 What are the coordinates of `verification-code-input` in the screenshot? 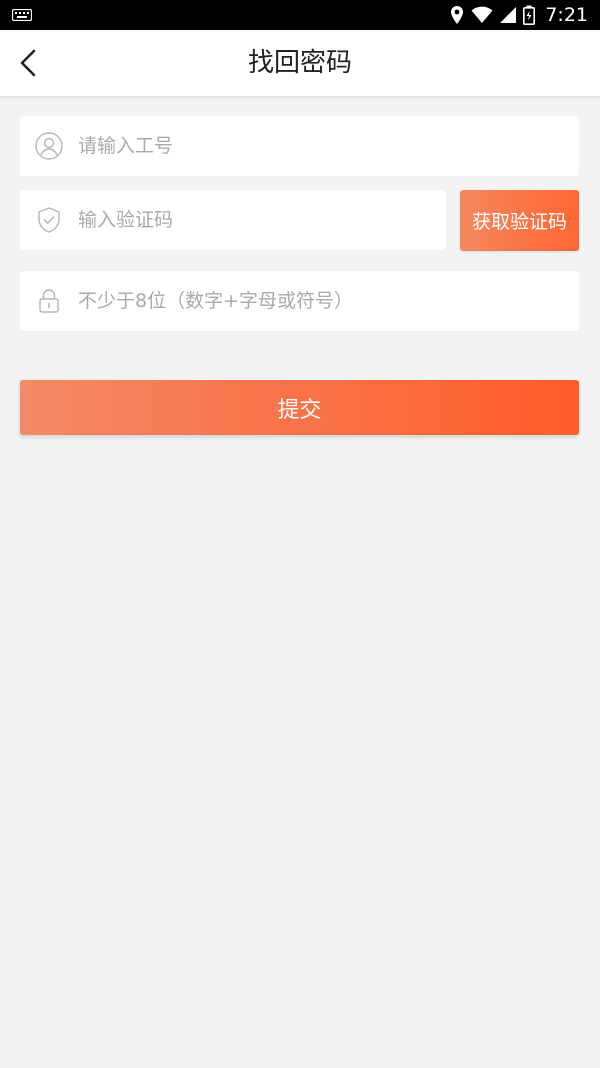 It's located at (261, 220).